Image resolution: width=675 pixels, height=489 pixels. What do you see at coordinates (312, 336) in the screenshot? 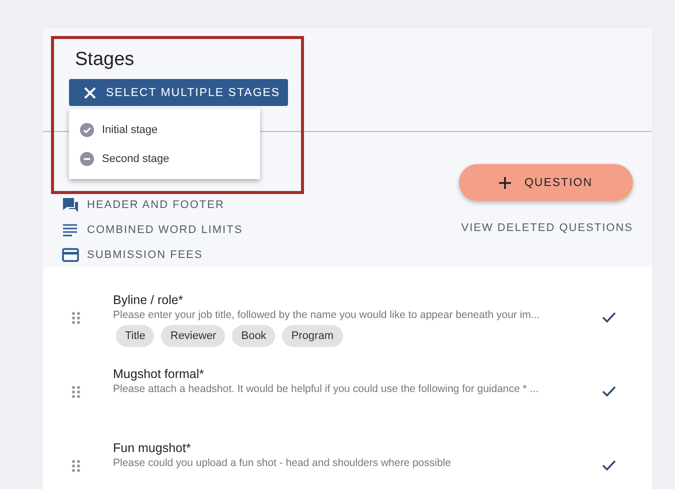
I see `tag-chip: Program` at bounding box center [312, 336].